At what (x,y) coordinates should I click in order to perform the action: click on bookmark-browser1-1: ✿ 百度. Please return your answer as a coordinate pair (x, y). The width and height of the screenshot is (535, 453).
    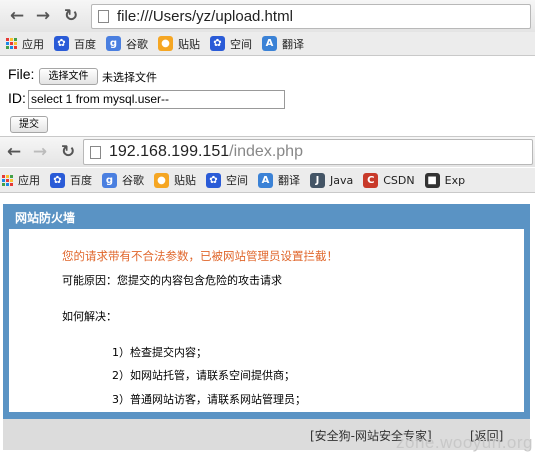
    Looking at the image, I should click on (75, 44).